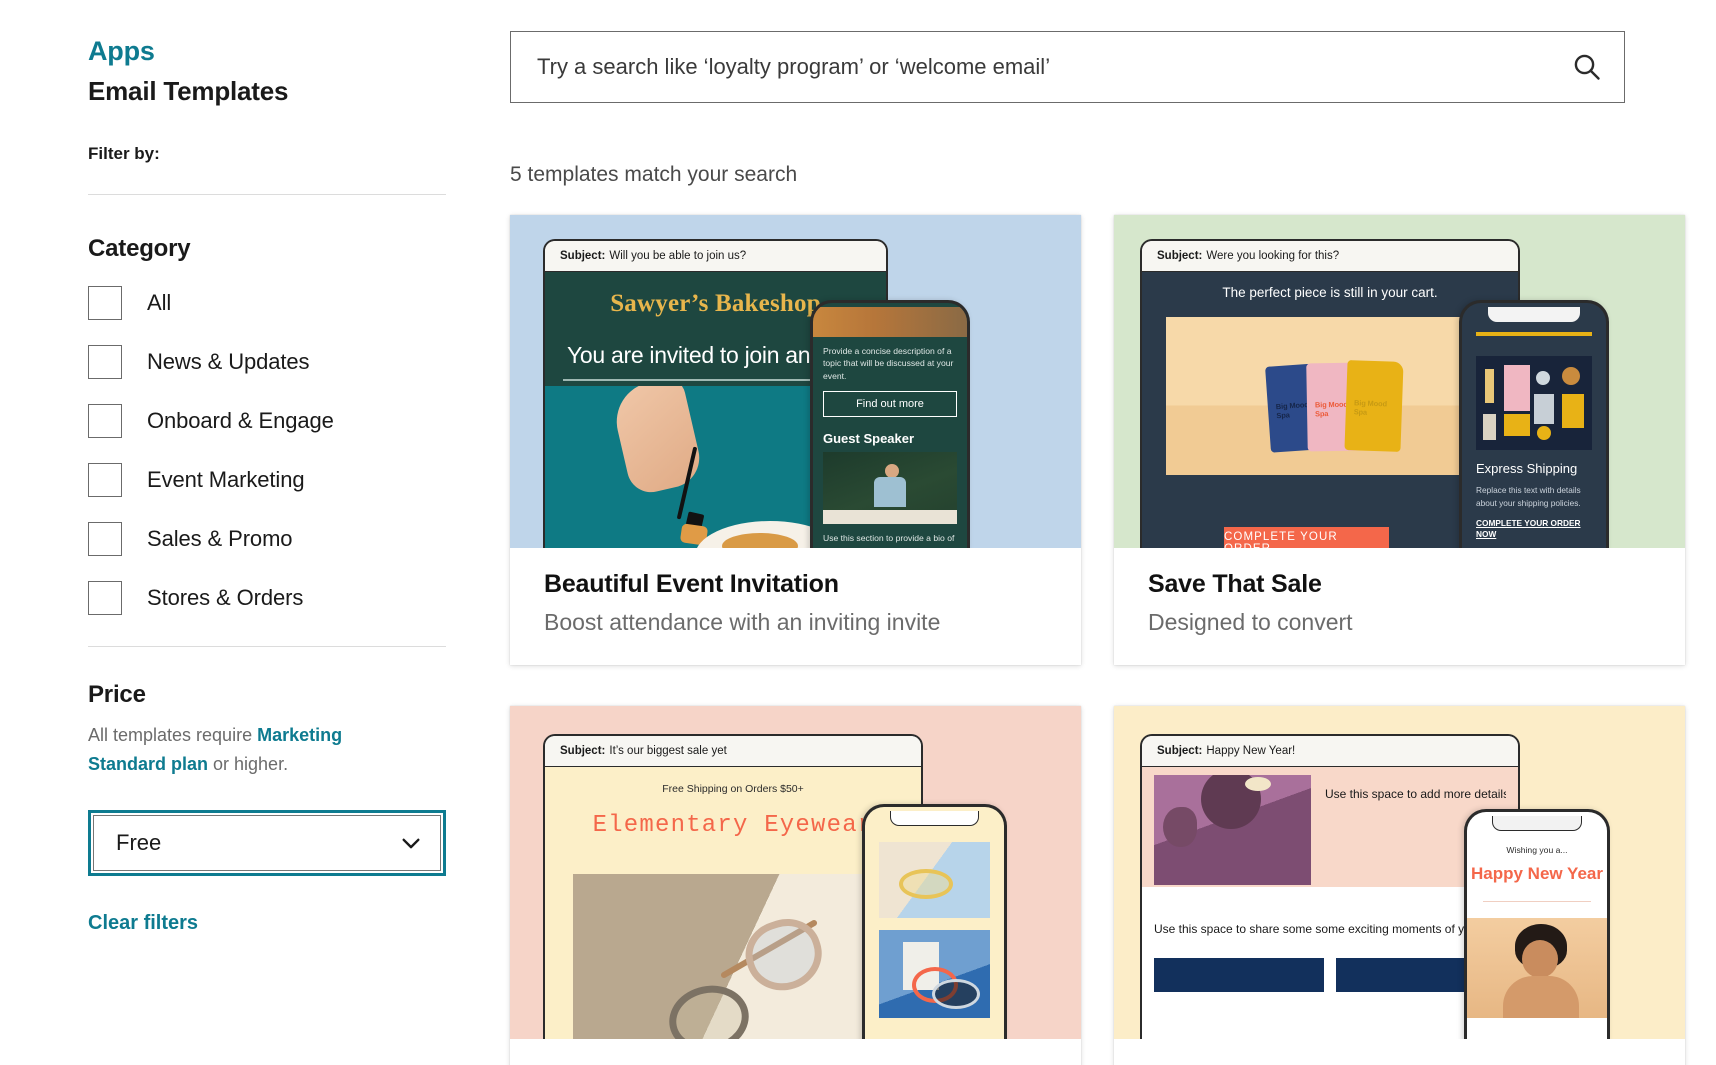 The image size is (1716, 1065). I want to click on phone-photo-glasses-assorted, so click(934, 973).